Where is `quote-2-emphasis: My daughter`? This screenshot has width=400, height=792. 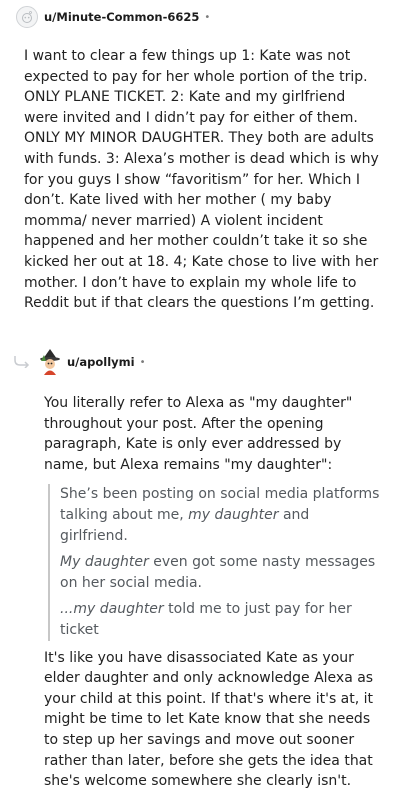
quote-2-emphasis: My daughter is located at coordinates (104, 562).